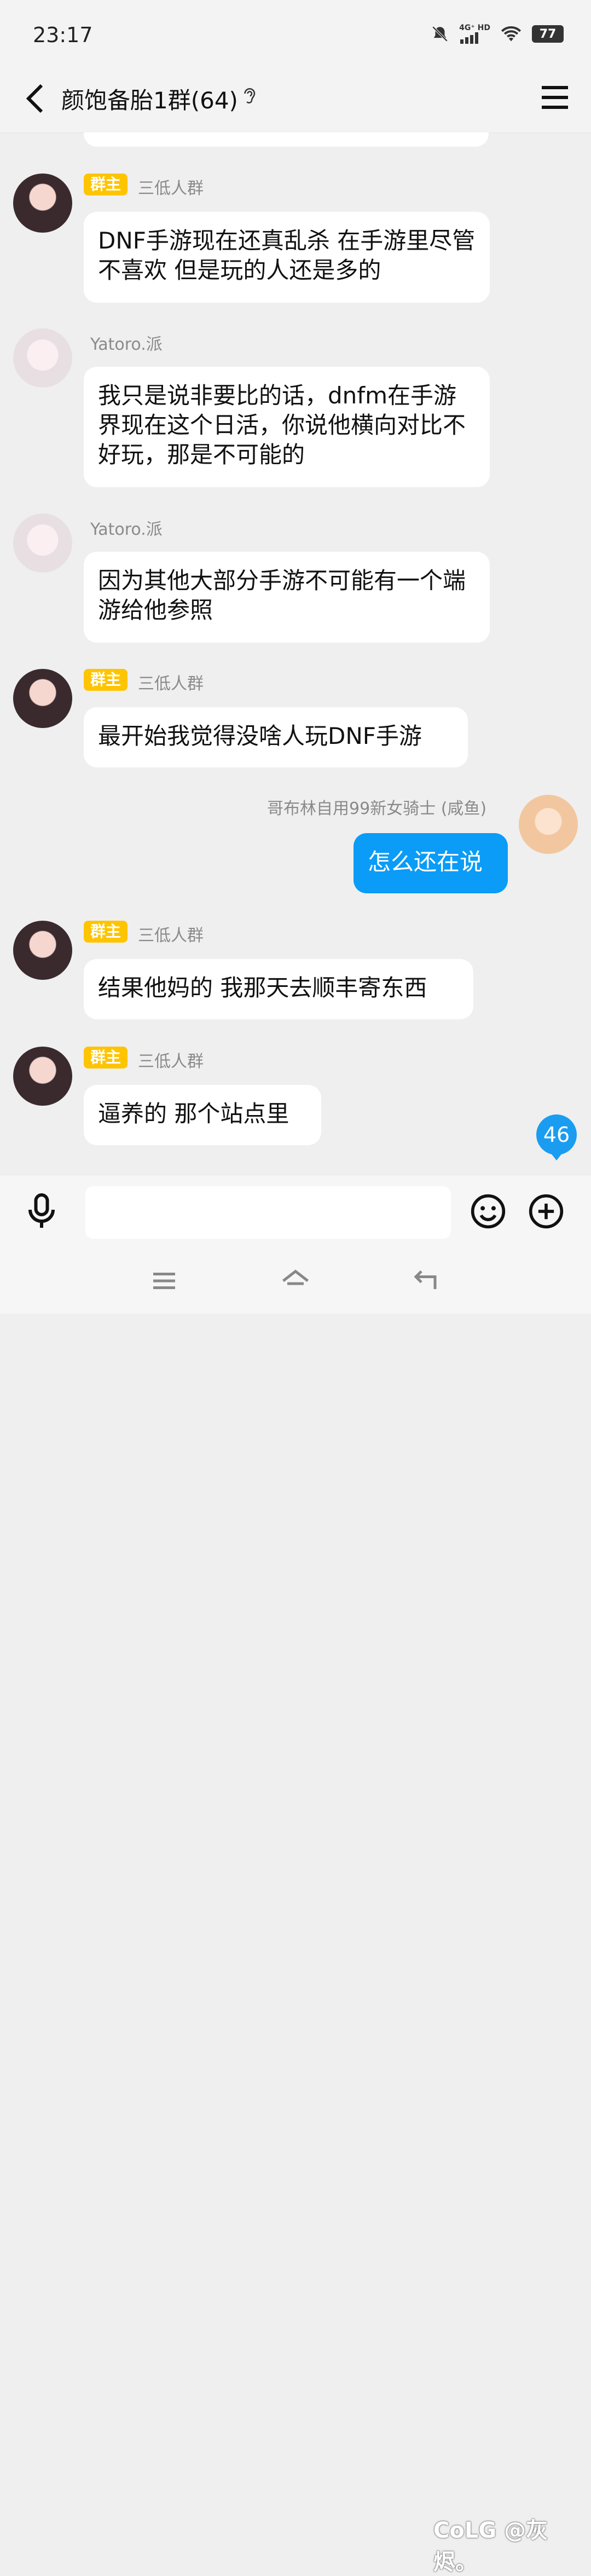 This screenshot has width=591, height=2576. I want to click on message-bubble: 最开始我觉得没啥人玩DNF手游, so click(276, 737).